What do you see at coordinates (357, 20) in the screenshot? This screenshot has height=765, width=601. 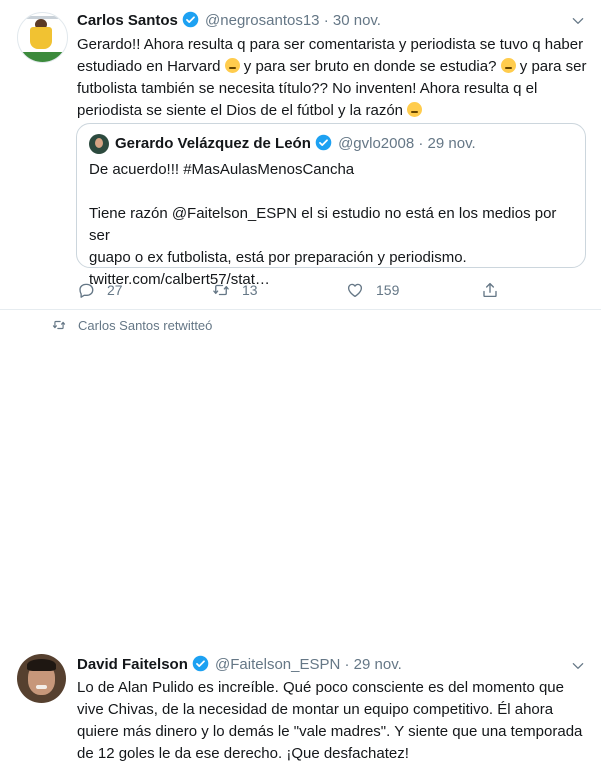 I see `tweet-date: 30 nov.` at bounding box center [357, 20].